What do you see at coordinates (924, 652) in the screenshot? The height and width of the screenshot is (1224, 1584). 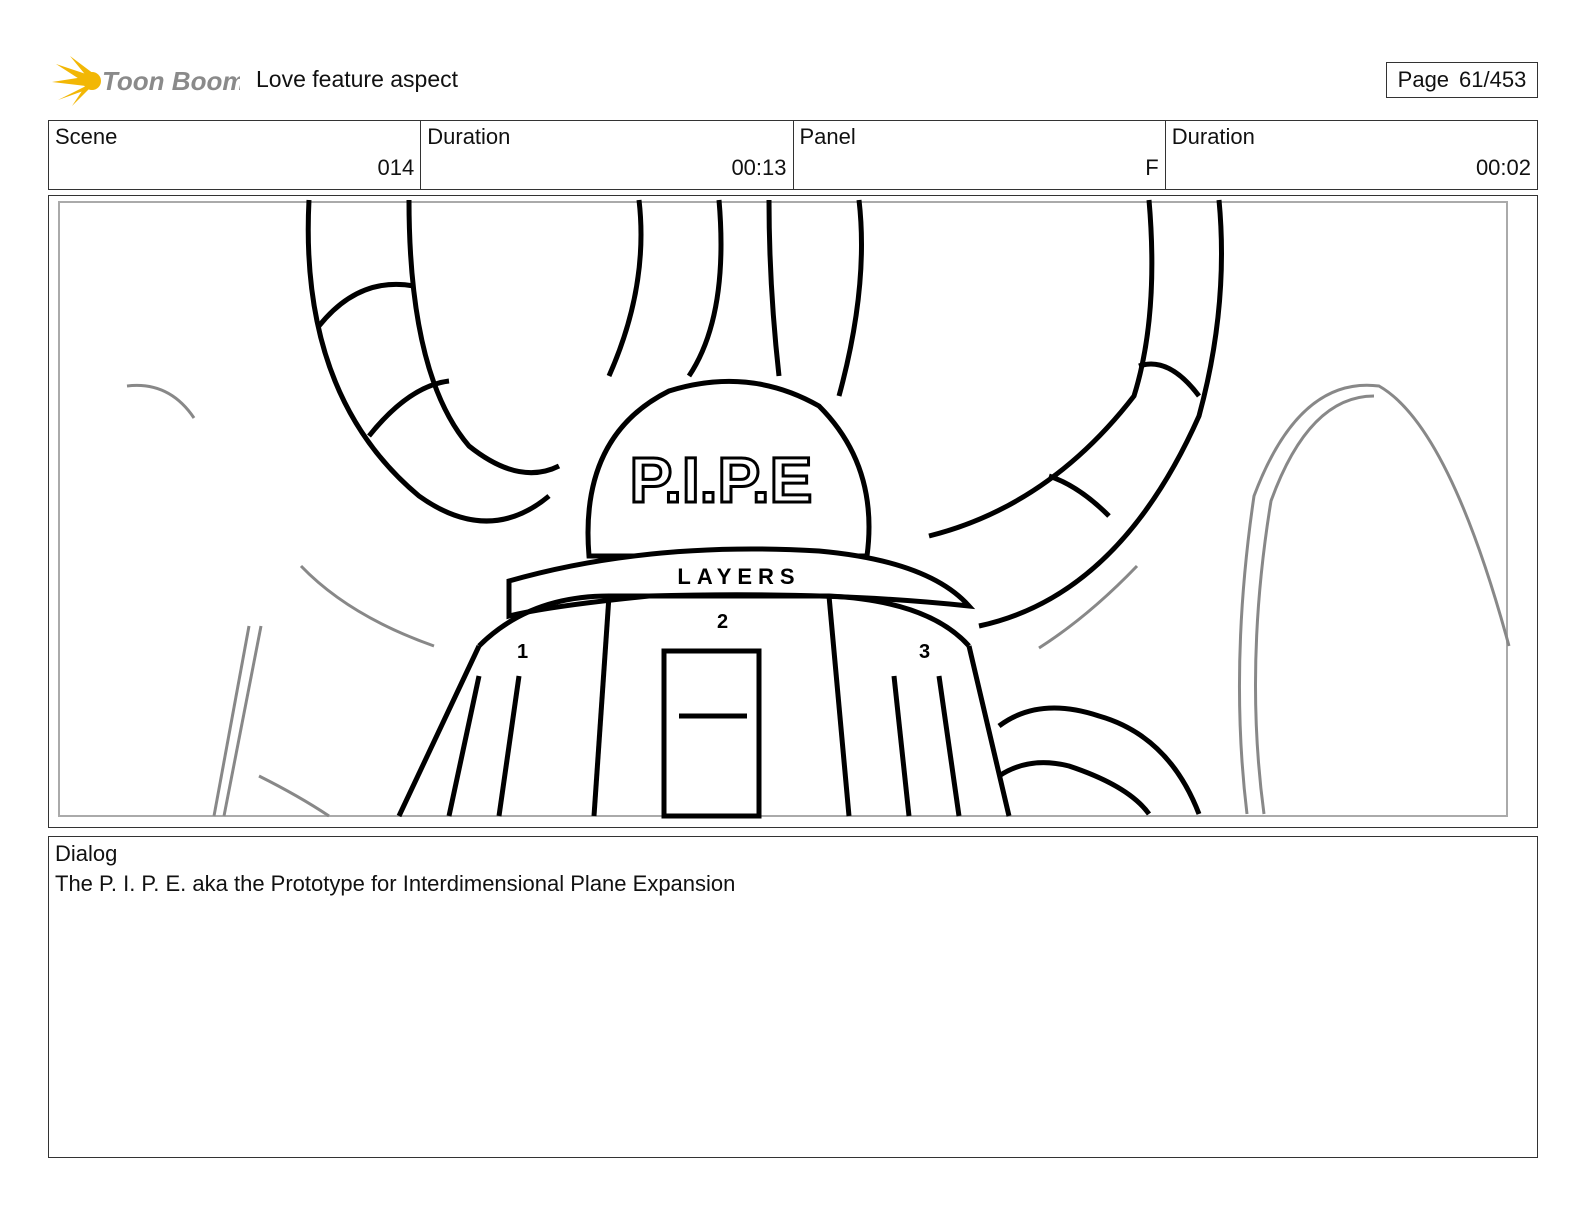 I see `door-number-3: 3` at bounding box center [924, 652].